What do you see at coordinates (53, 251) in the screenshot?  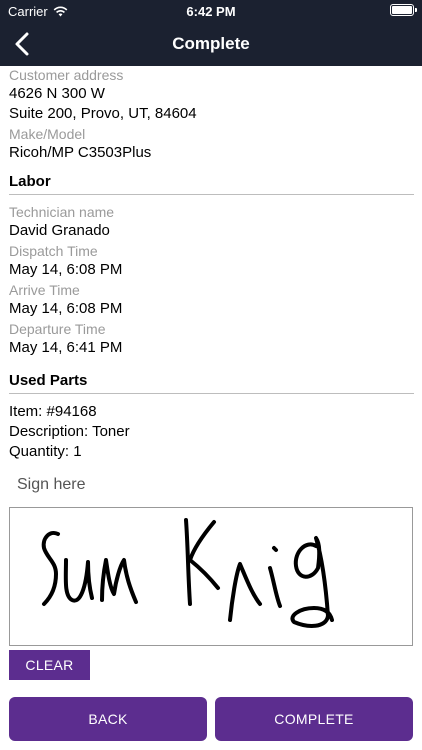 I see `dispatch-time-label: Dispatch Time` at bounding box center [53, 251].